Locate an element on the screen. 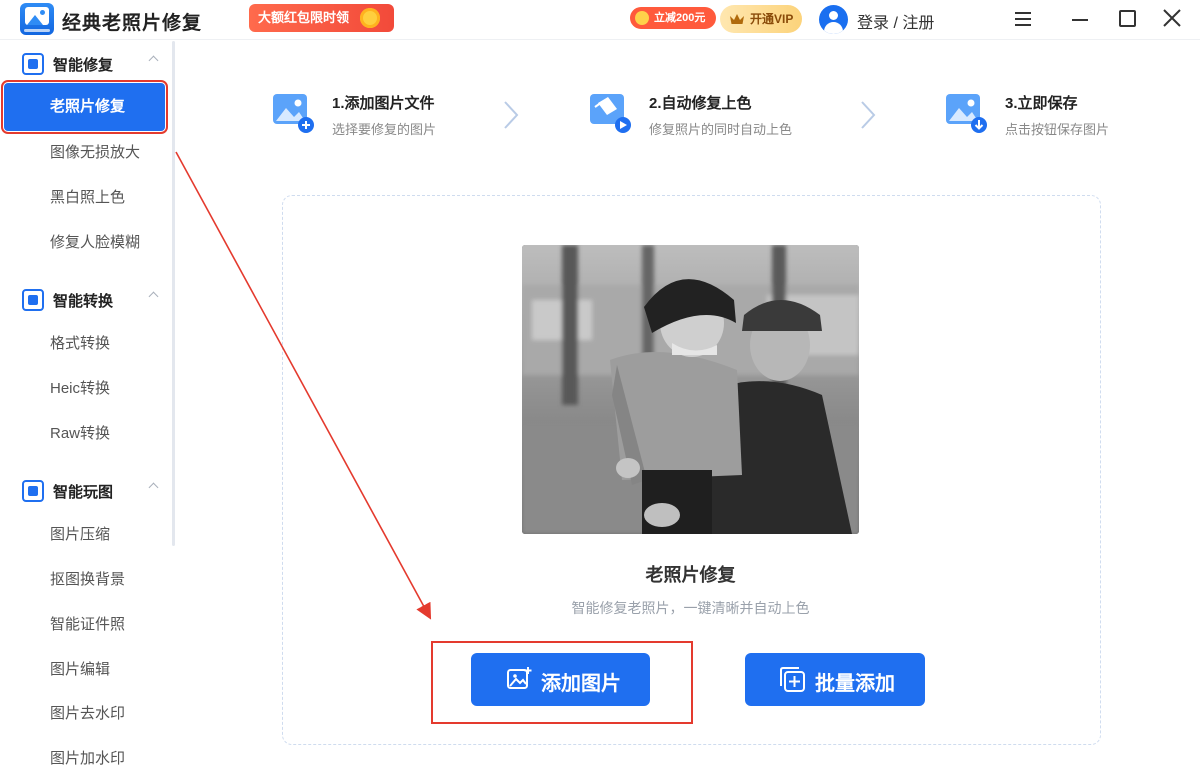  play-image-icon is located at coordinates (33, 491).